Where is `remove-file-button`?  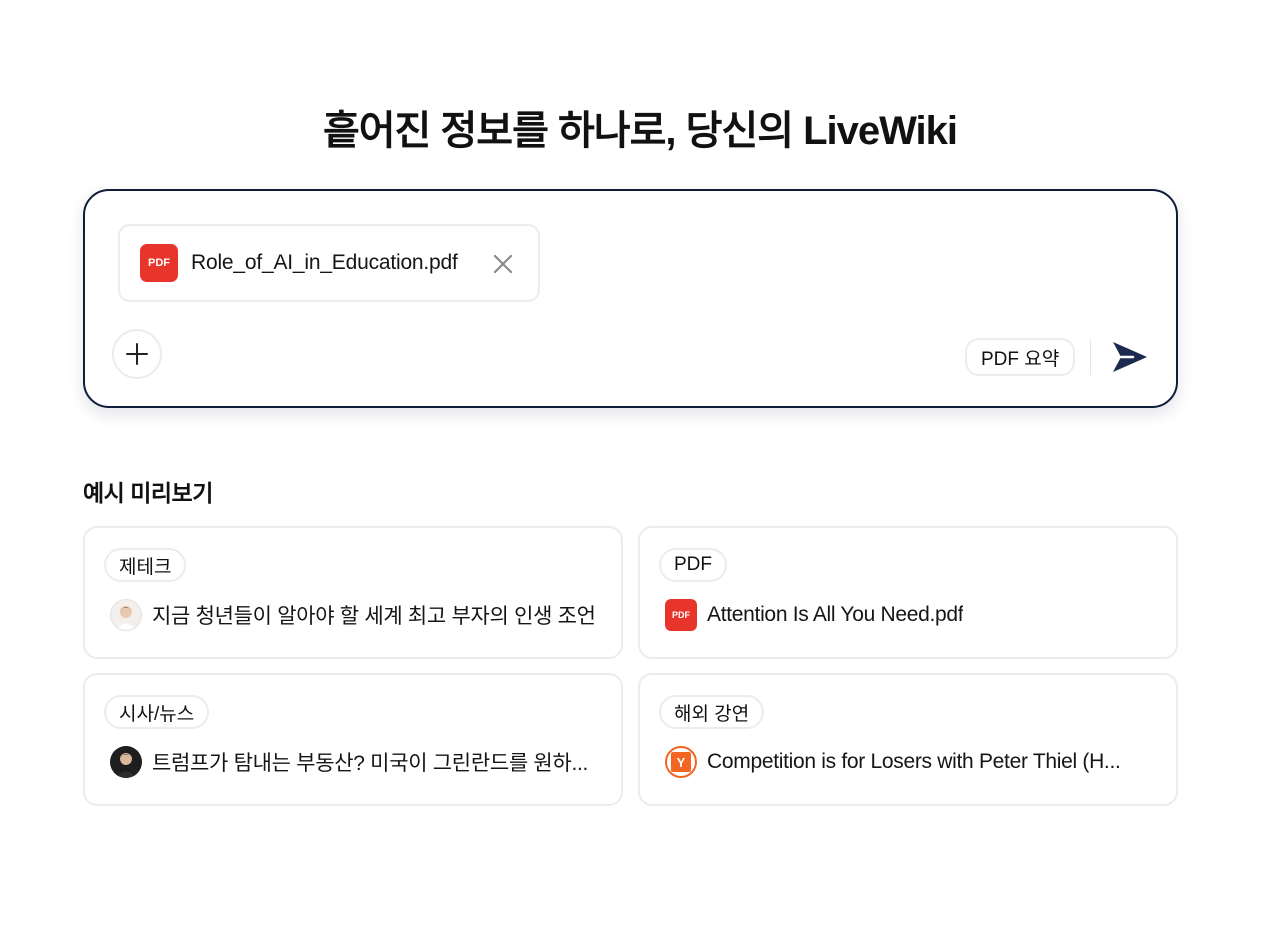
remove-file-button is located at coordinates (503, 264).